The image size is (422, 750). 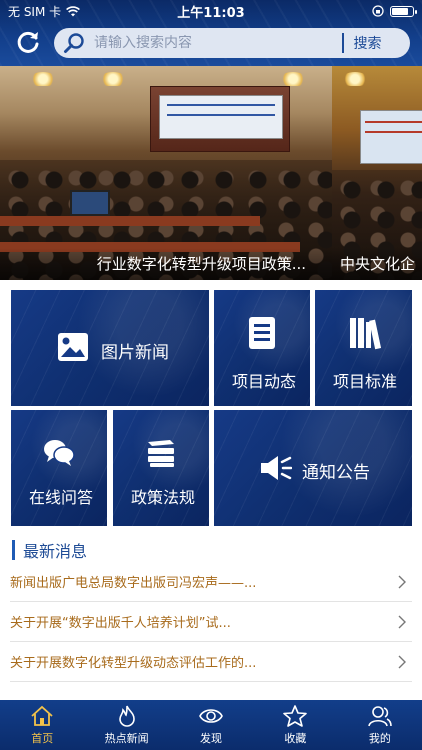 What do you see at coordinates (42, 738) in the screenshot?
I see `tab-label: 首页` at bounding box center [42, 738].